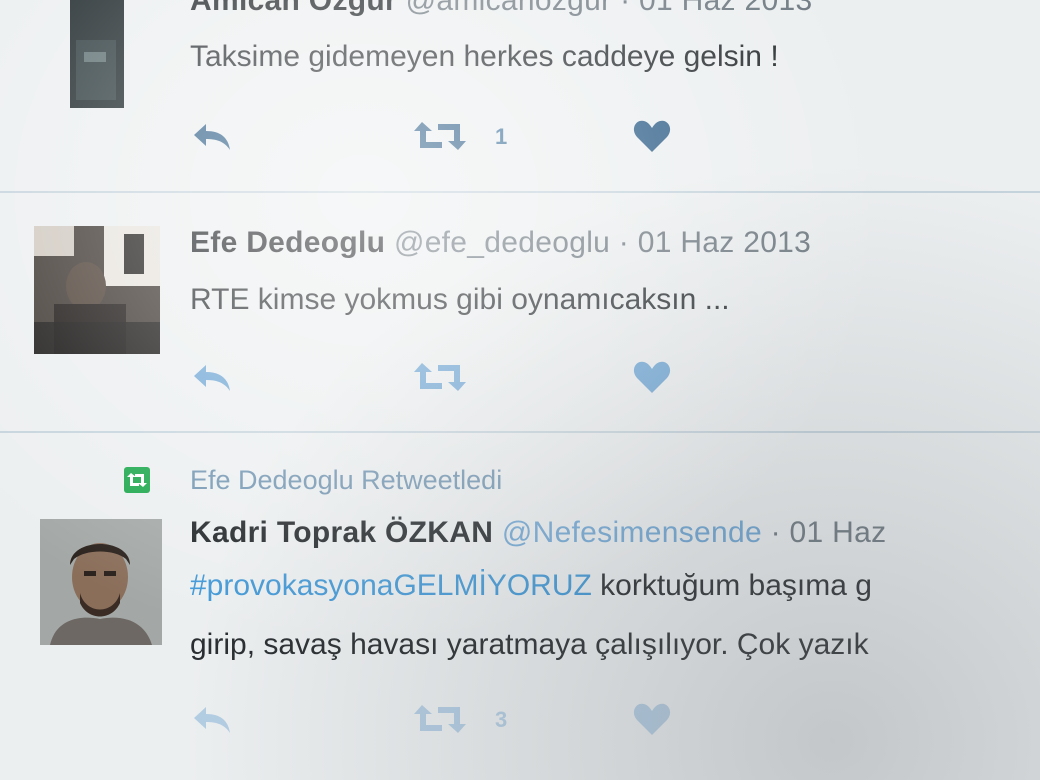  I want to click on tweet-actions, so click(450, 379).